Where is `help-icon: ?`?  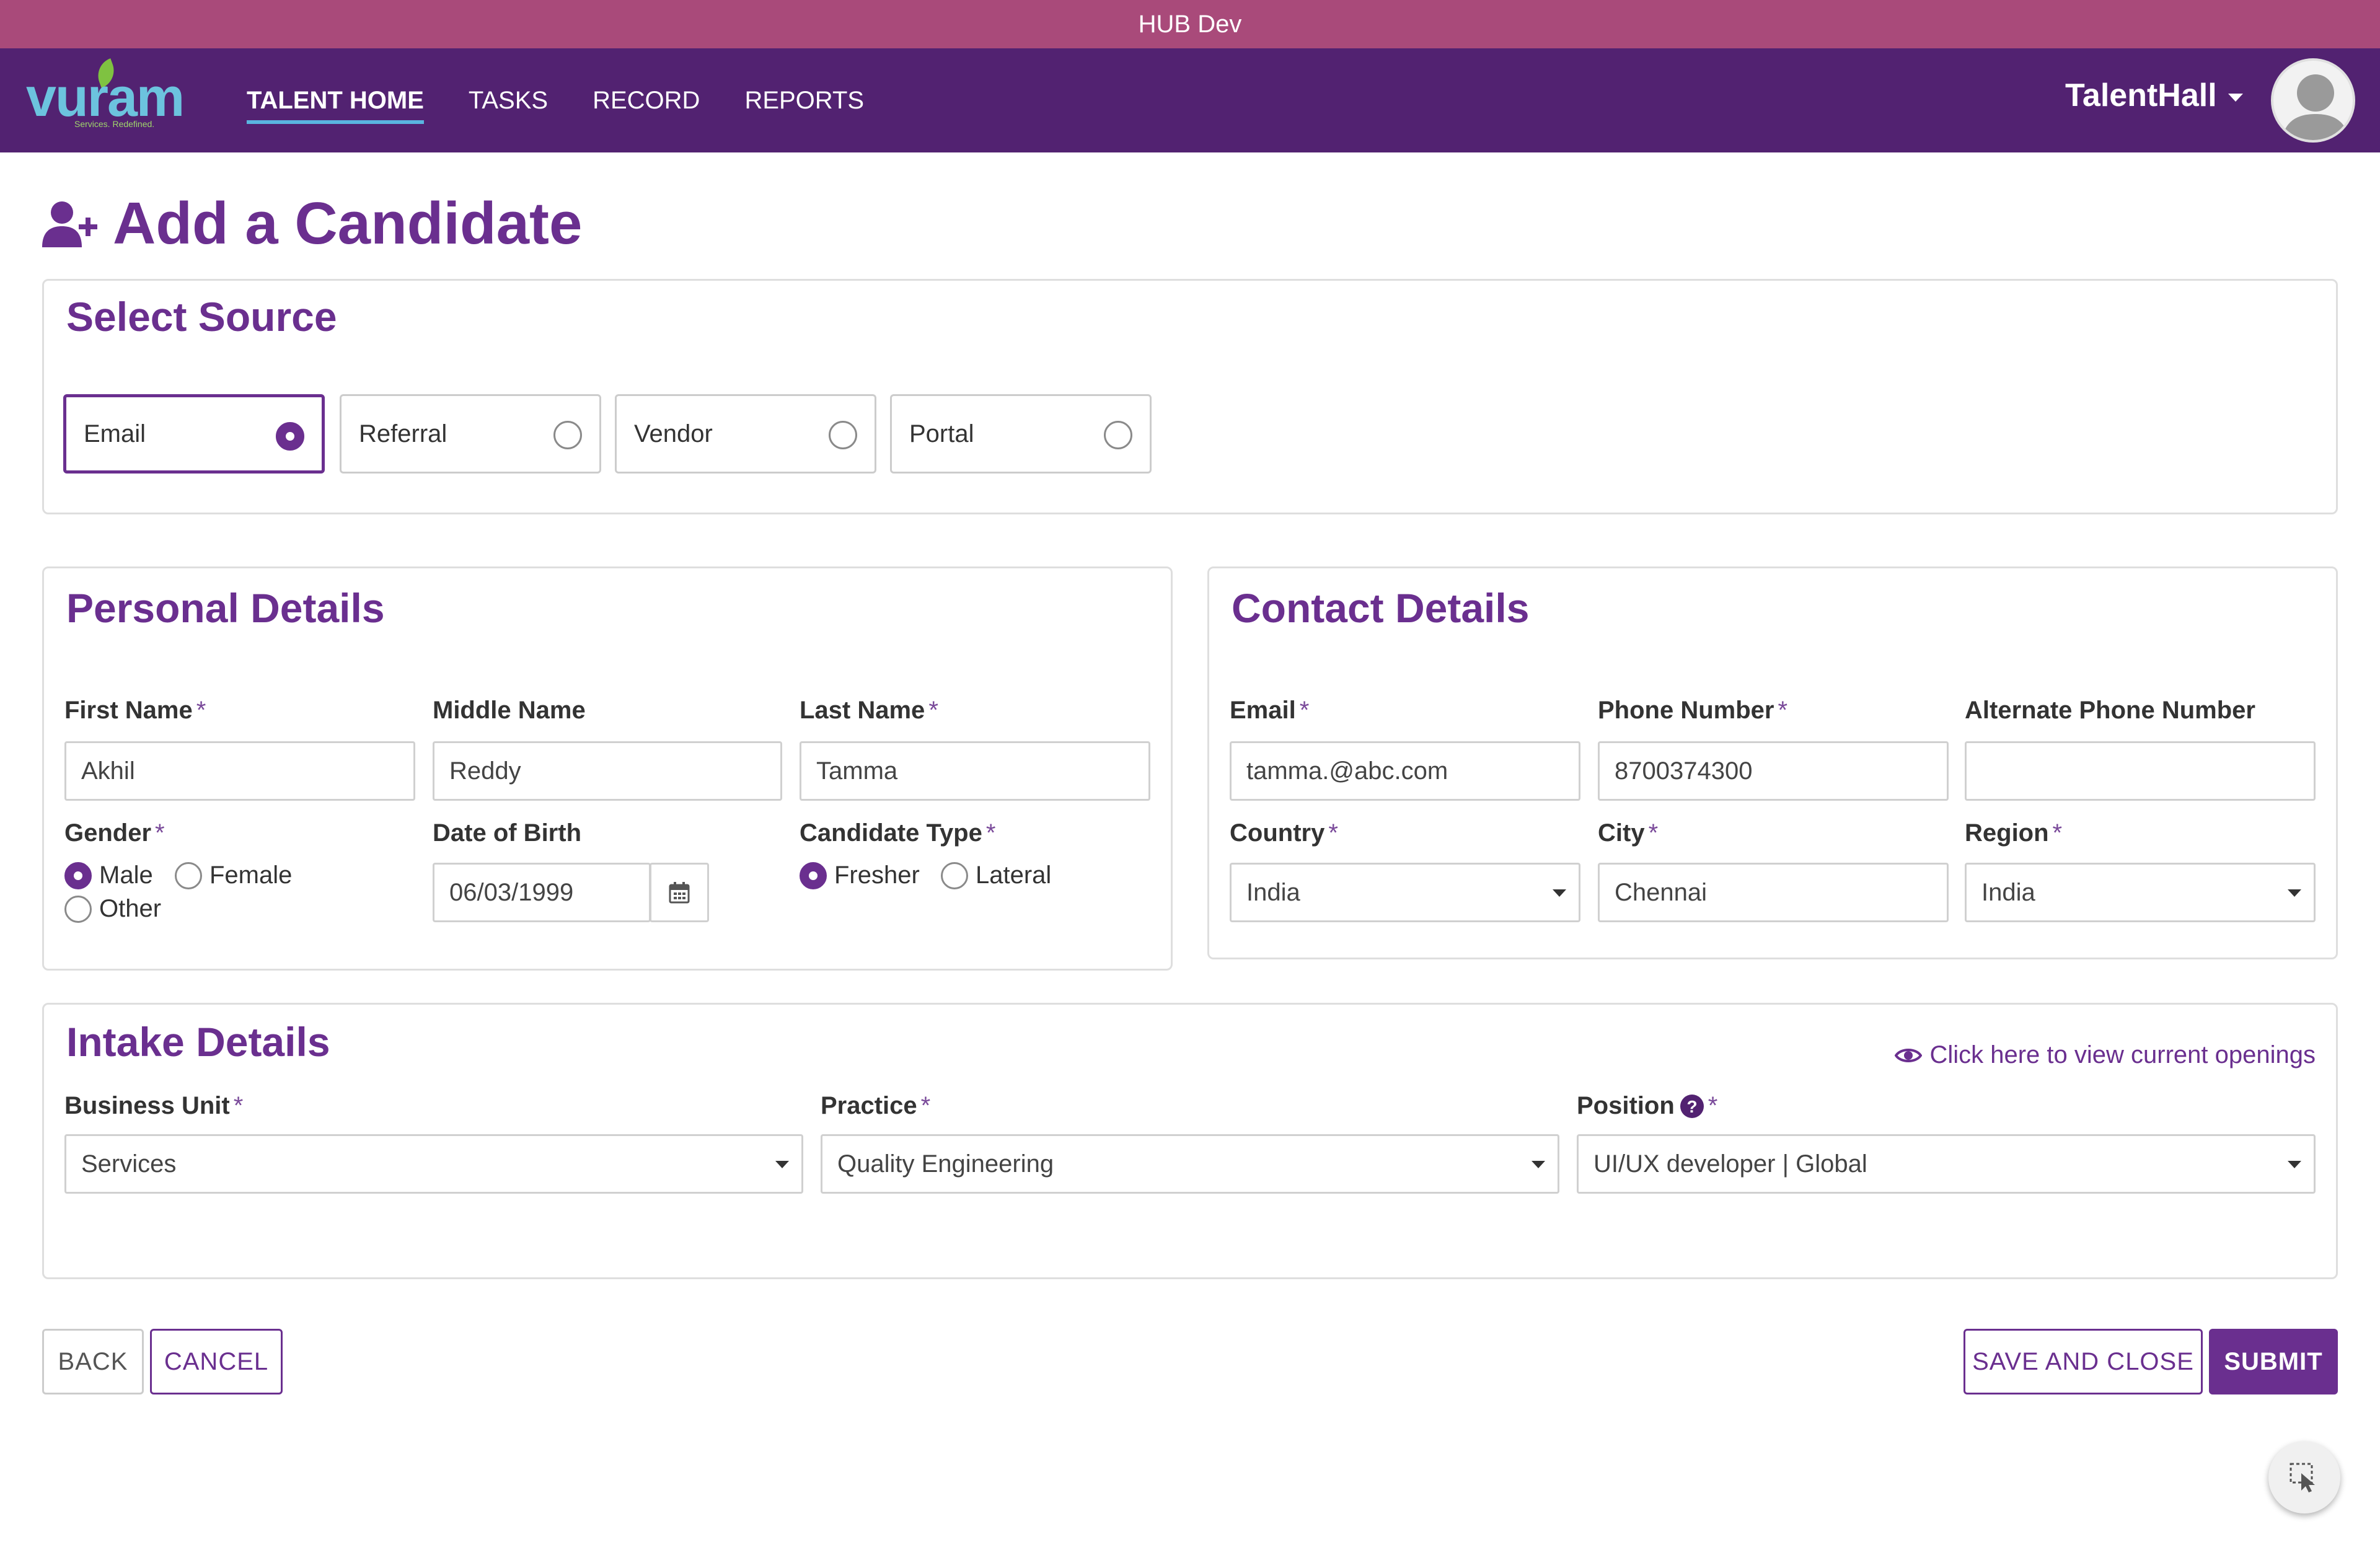 help-icon: ? is located at coordinates (1692, 1106).